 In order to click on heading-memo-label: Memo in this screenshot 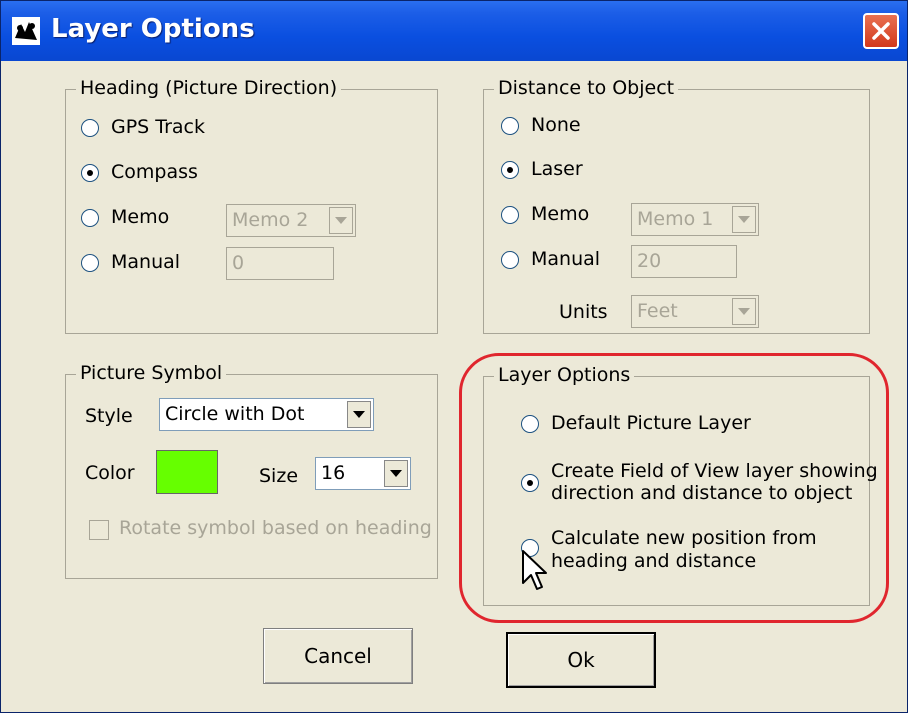, I will do `click(140, 217)`.